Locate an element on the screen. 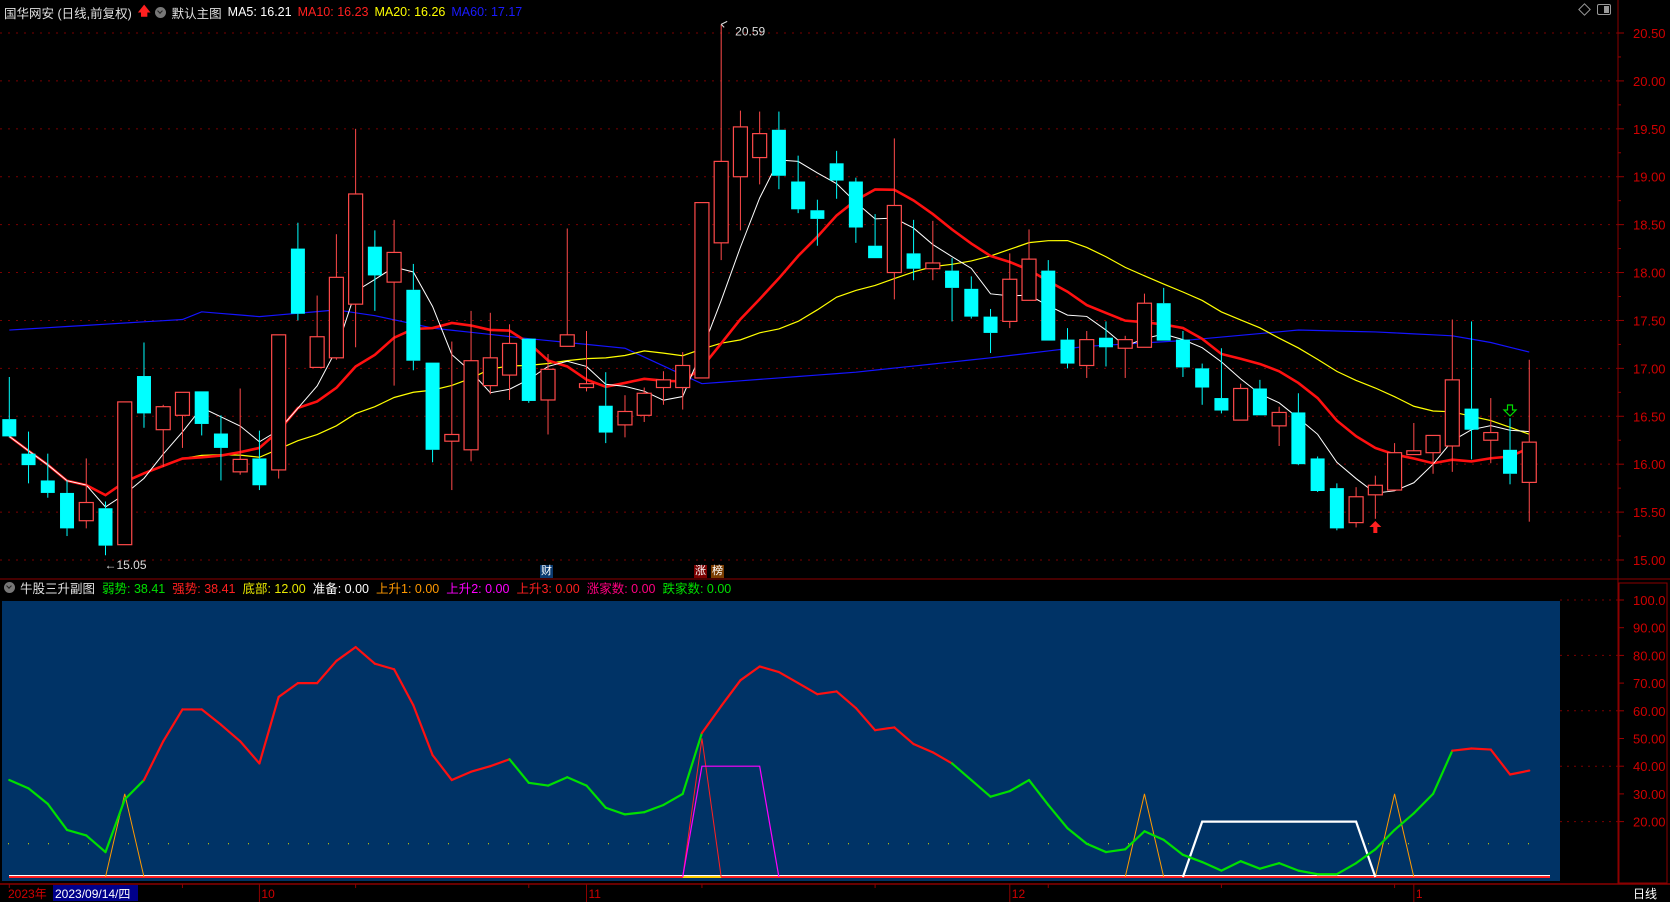 The image size is (1670, 902). indicator-name: 牛股三升副图 is located at coordinates (57, 587).